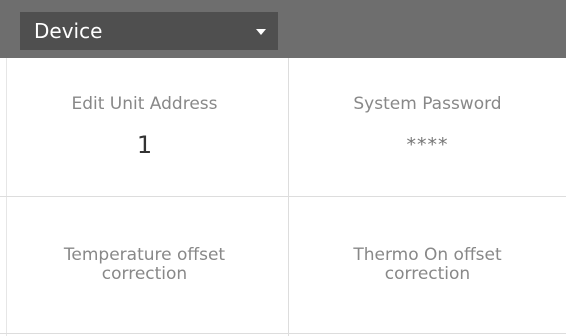  I want to click on system-password-value: ****, so click(427, 145).